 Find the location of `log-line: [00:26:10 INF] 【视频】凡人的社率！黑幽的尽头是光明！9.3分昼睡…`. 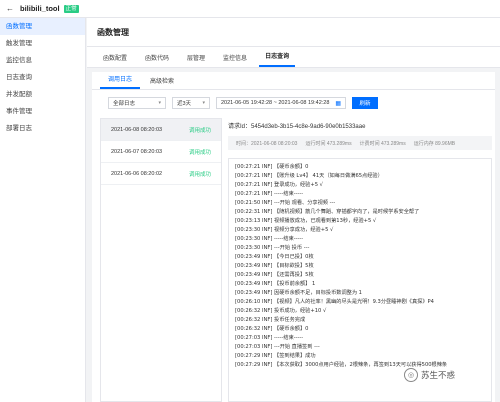

log-line: [00:26:10 INF] 【视频】凡人的社率！黑幽的尽头是光明！9.3分昼睡… is located at coordinates (334, 302).